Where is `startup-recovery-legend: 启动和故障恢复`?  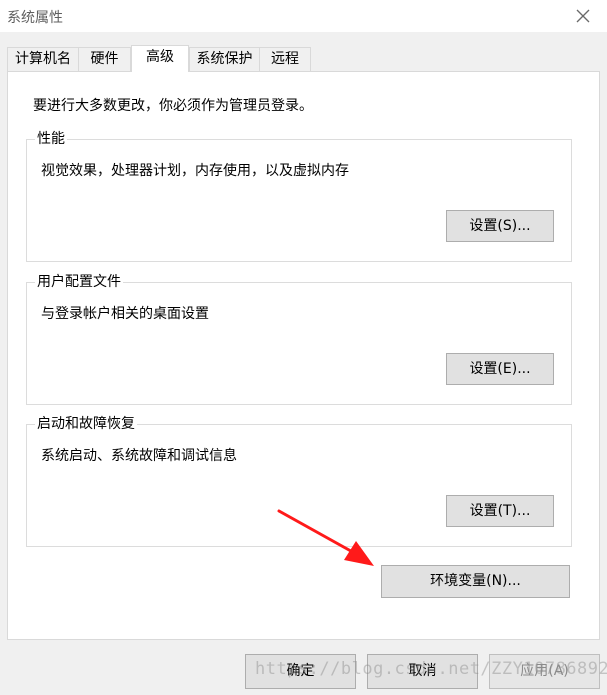
startup-recovery-legend: 启动和故障恢复 is located at coordinates (86, 424).